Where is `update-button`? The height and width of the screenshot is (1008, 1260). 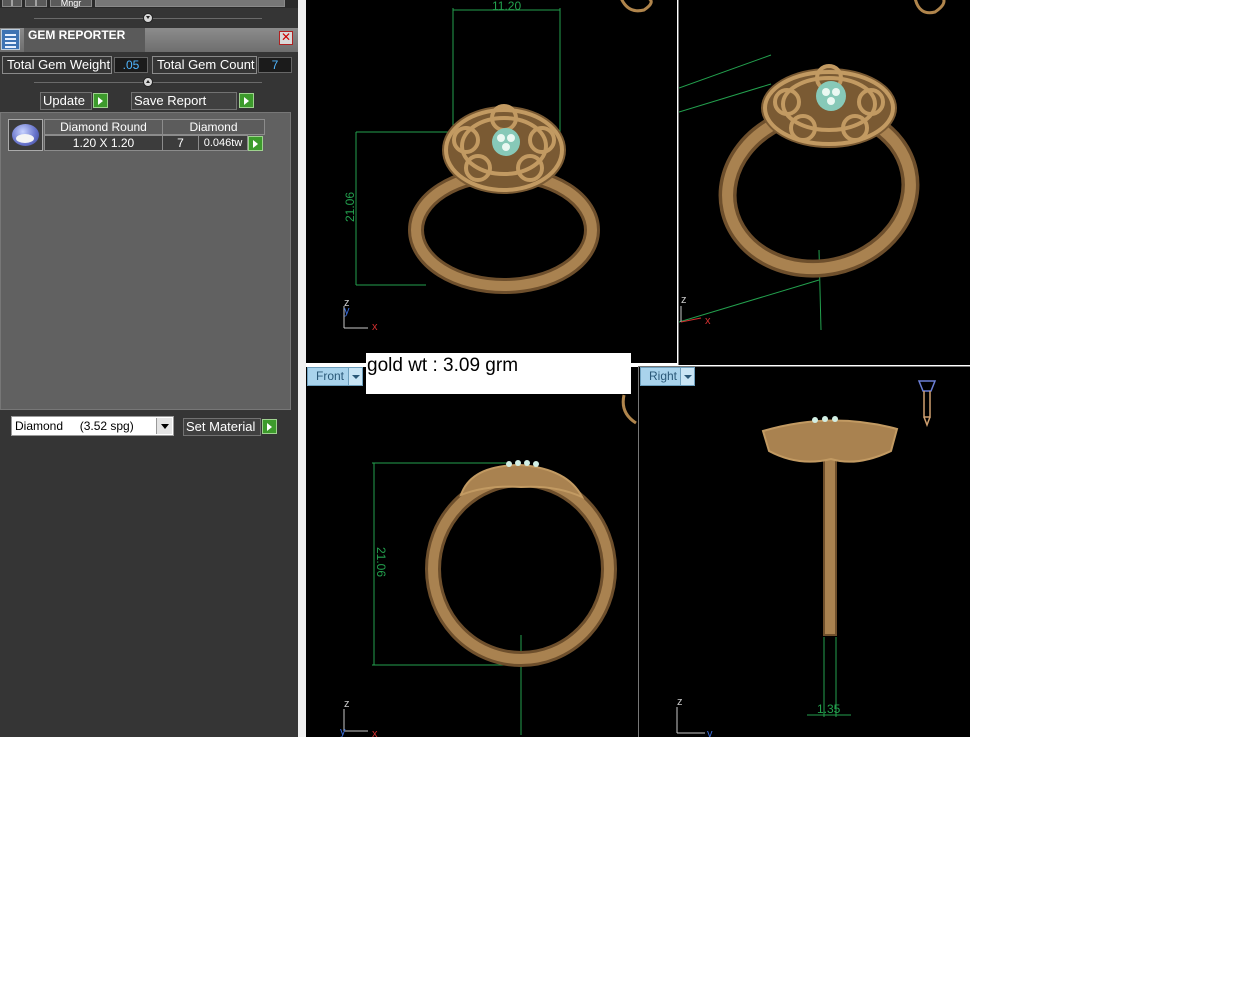
update-button is located at coordinates (100, 100).